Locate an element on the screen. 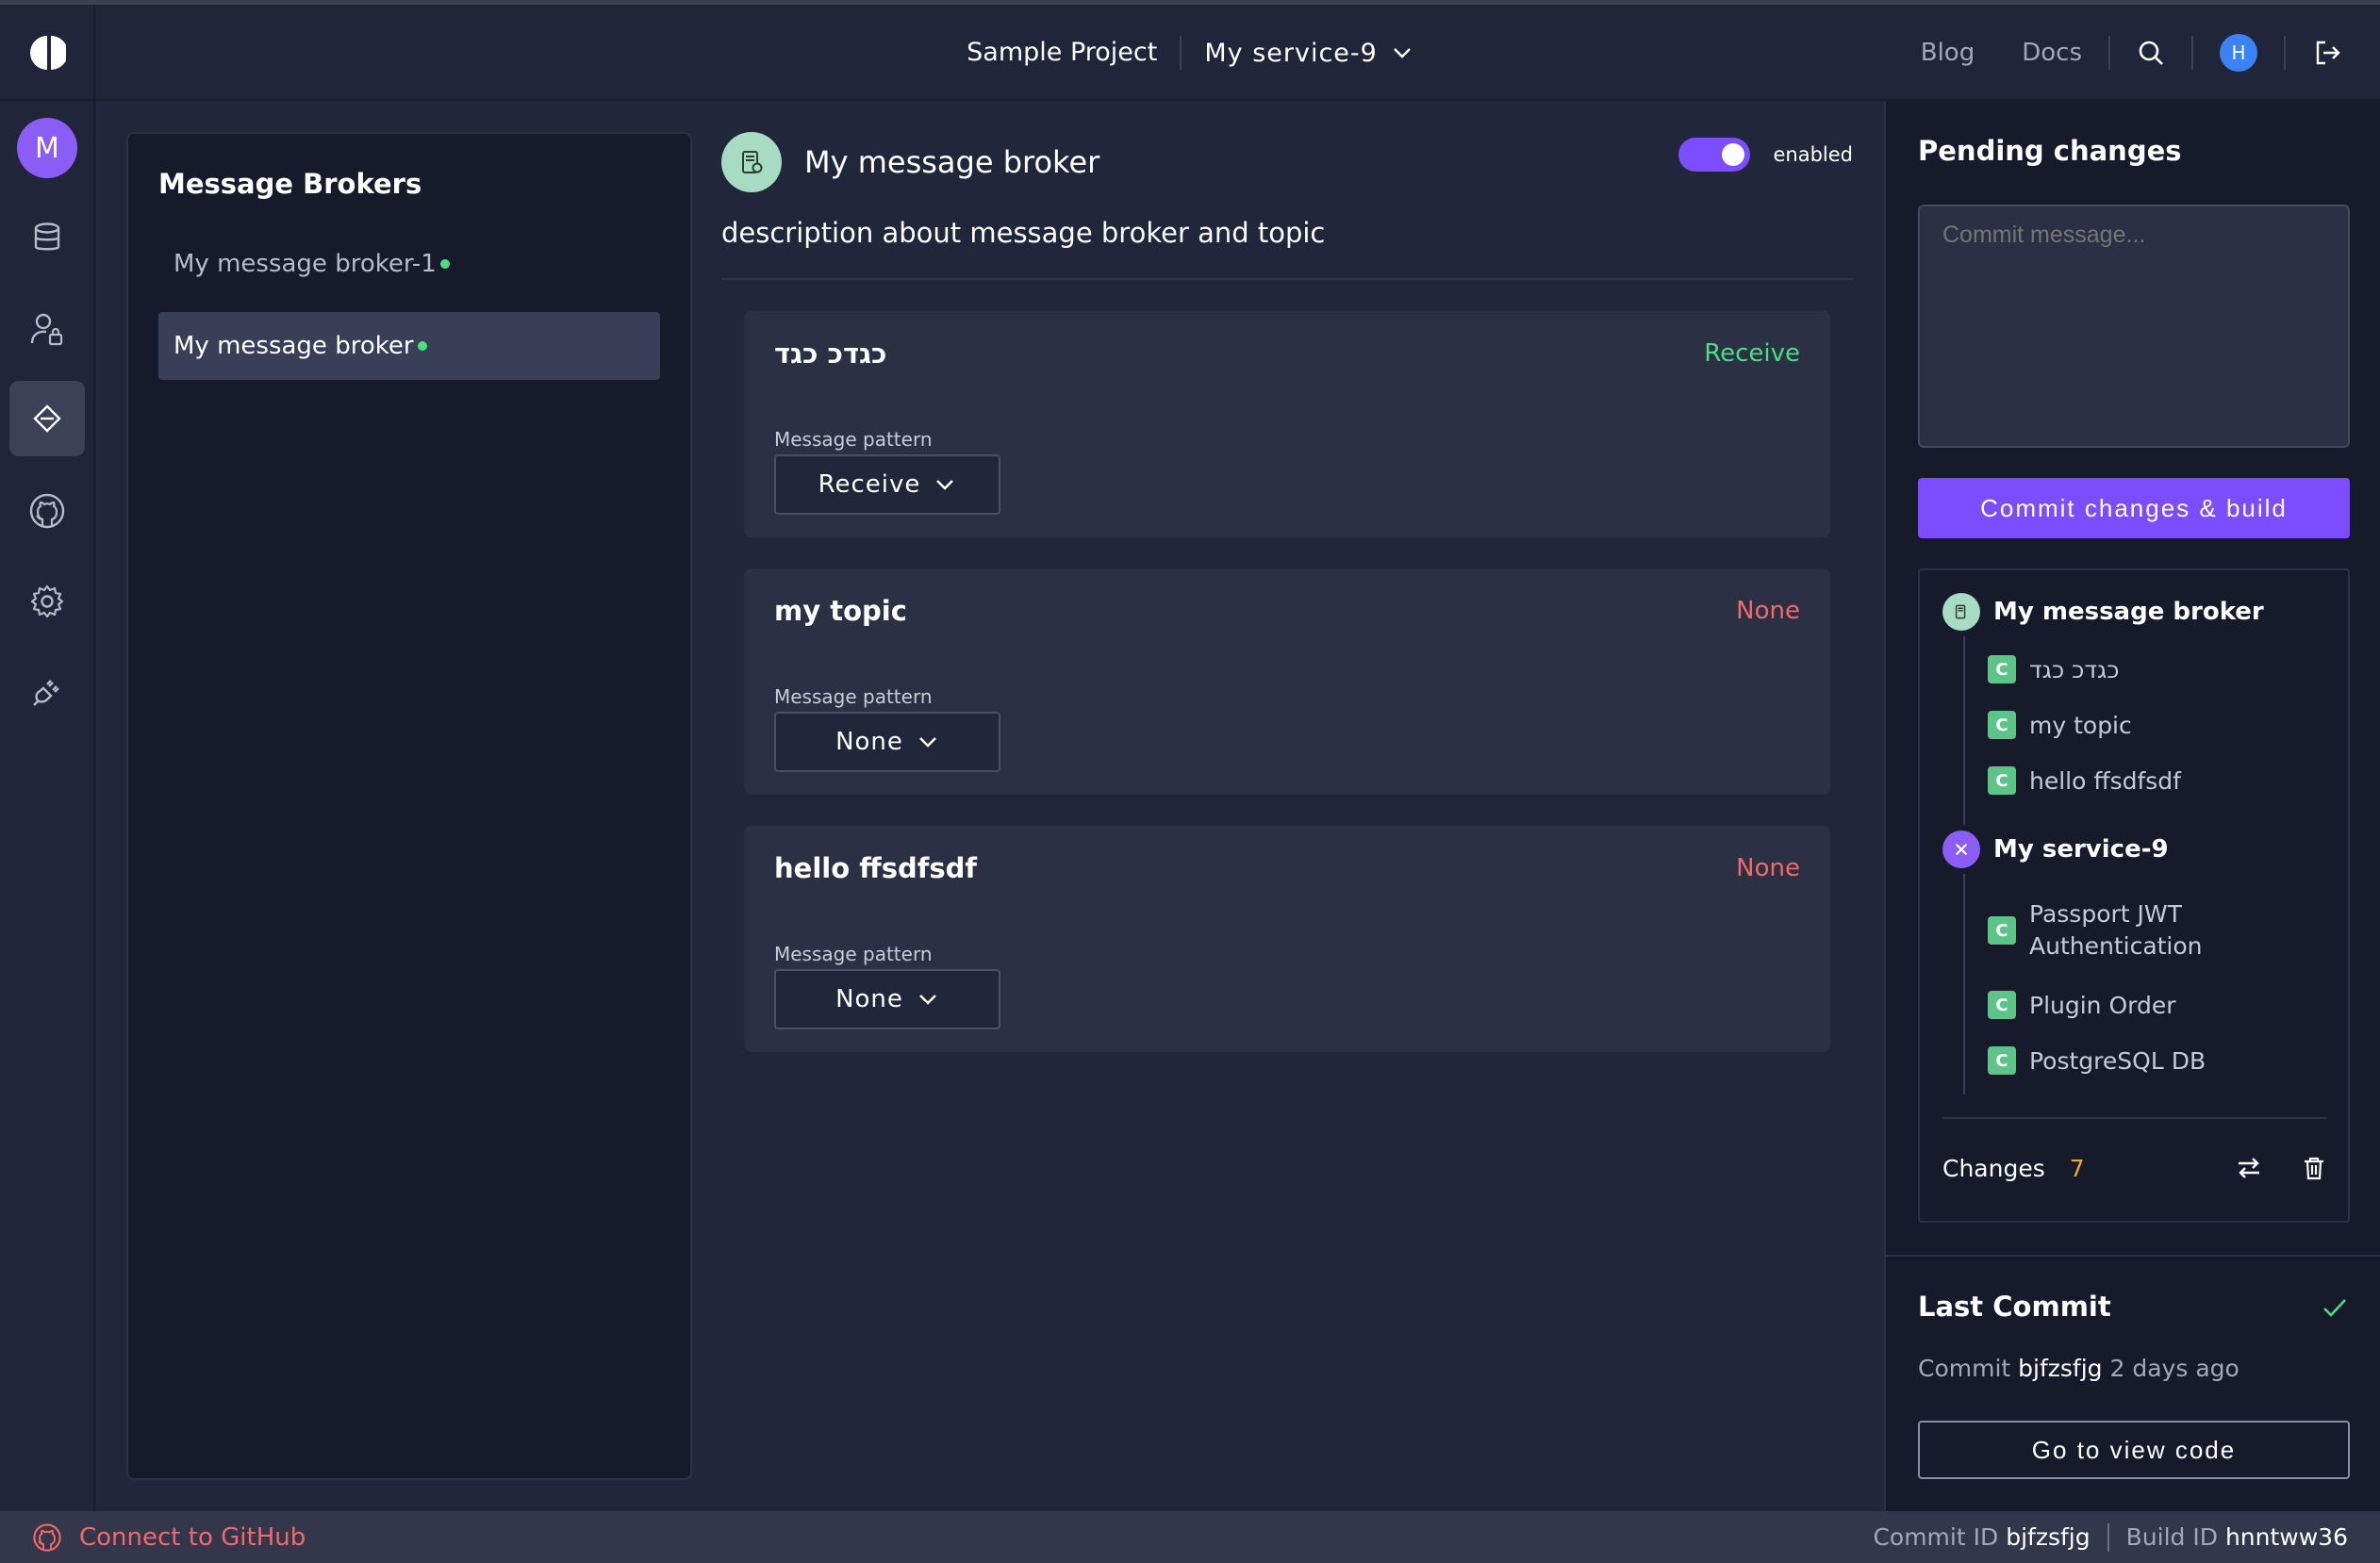 This screenshot has width=2380, height=1563. commit-label: Commit is located at coordinates (1964, 1368).